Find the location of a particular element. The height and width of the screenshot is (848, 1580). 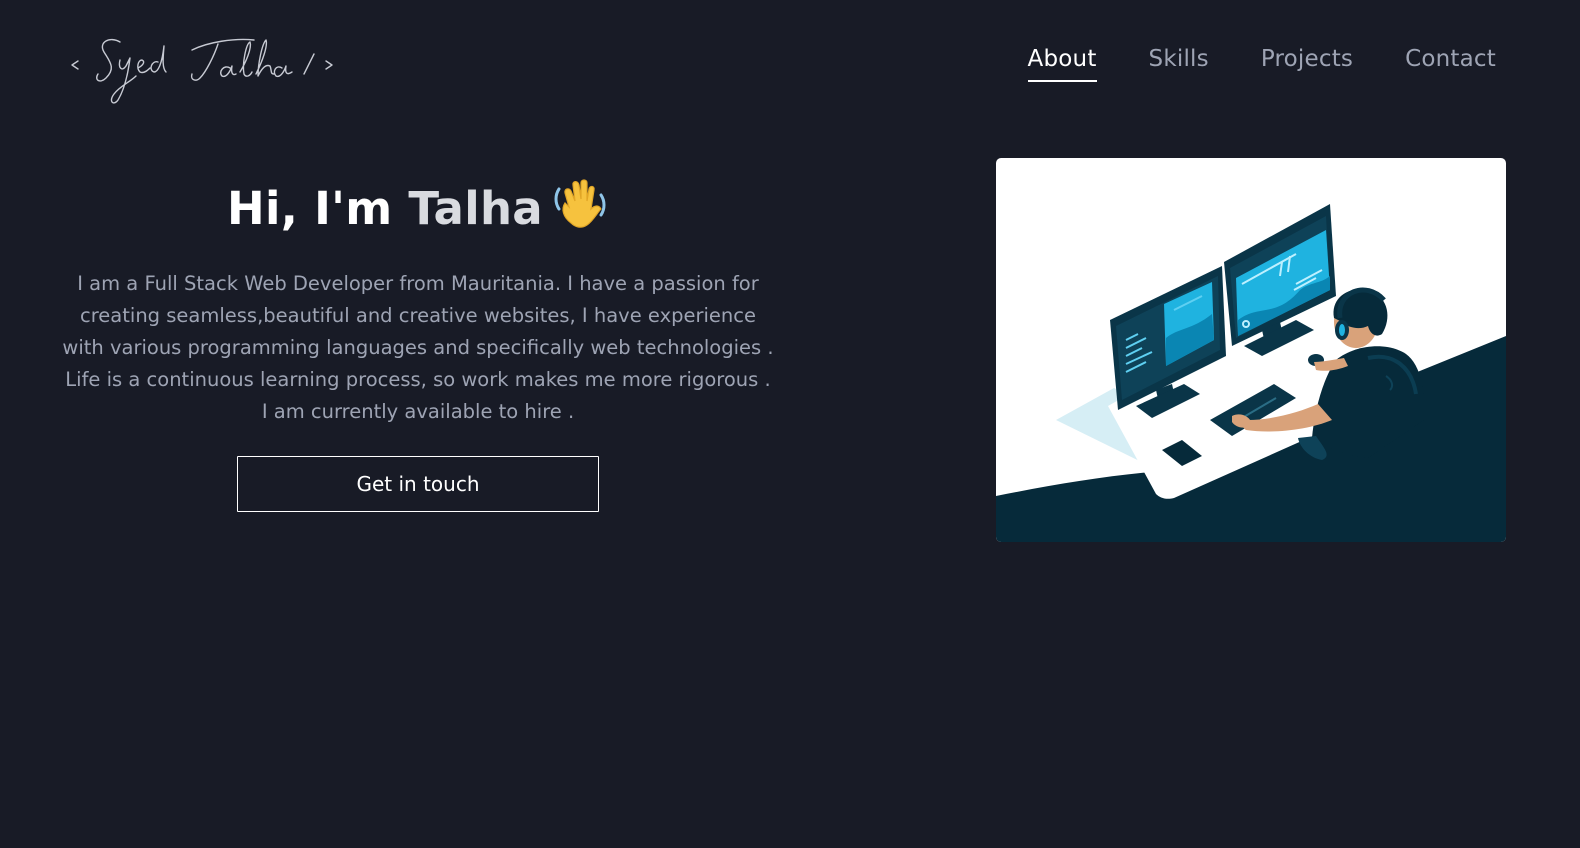

hero-name: Talha is located at coordinates (475, 208).